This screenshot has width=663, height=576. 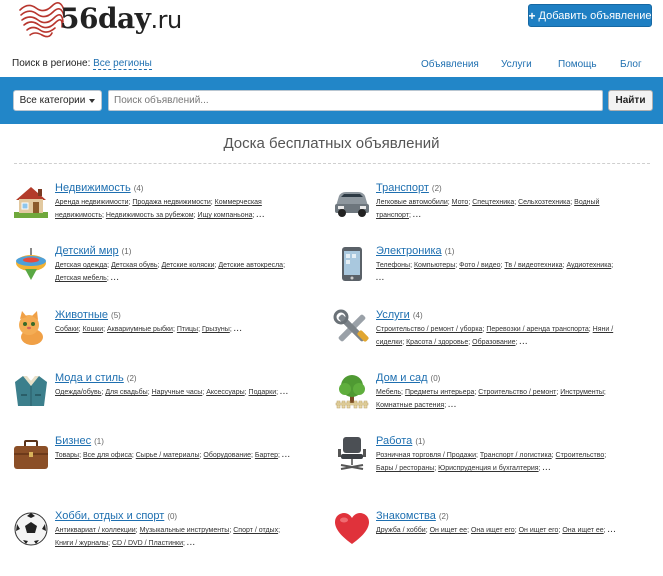 What do you see at coordinates (437, 342) in the screenshot?
I see `subcategory-link: Красота / здоровье` at bounding box center [437, 342].